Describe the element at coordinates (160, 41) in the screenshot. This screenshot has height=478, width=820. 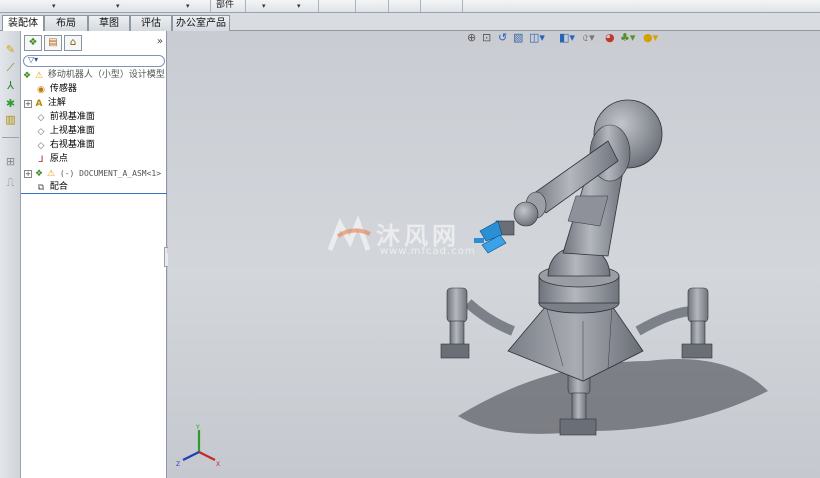
I see `expand-panel-button: »` at that location.